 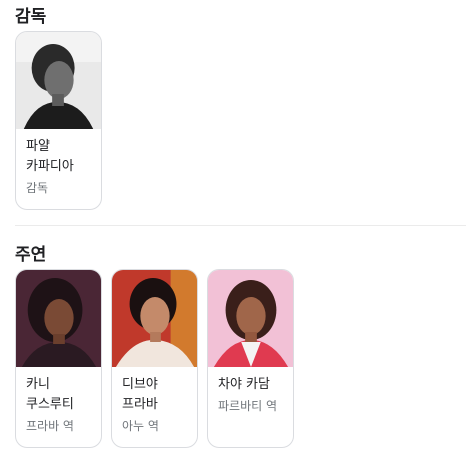 What do you see at coordinates (50, 156) in the screenshot?
I see `director-name: 파얄 카파디아` at bounding box center [50, 156].